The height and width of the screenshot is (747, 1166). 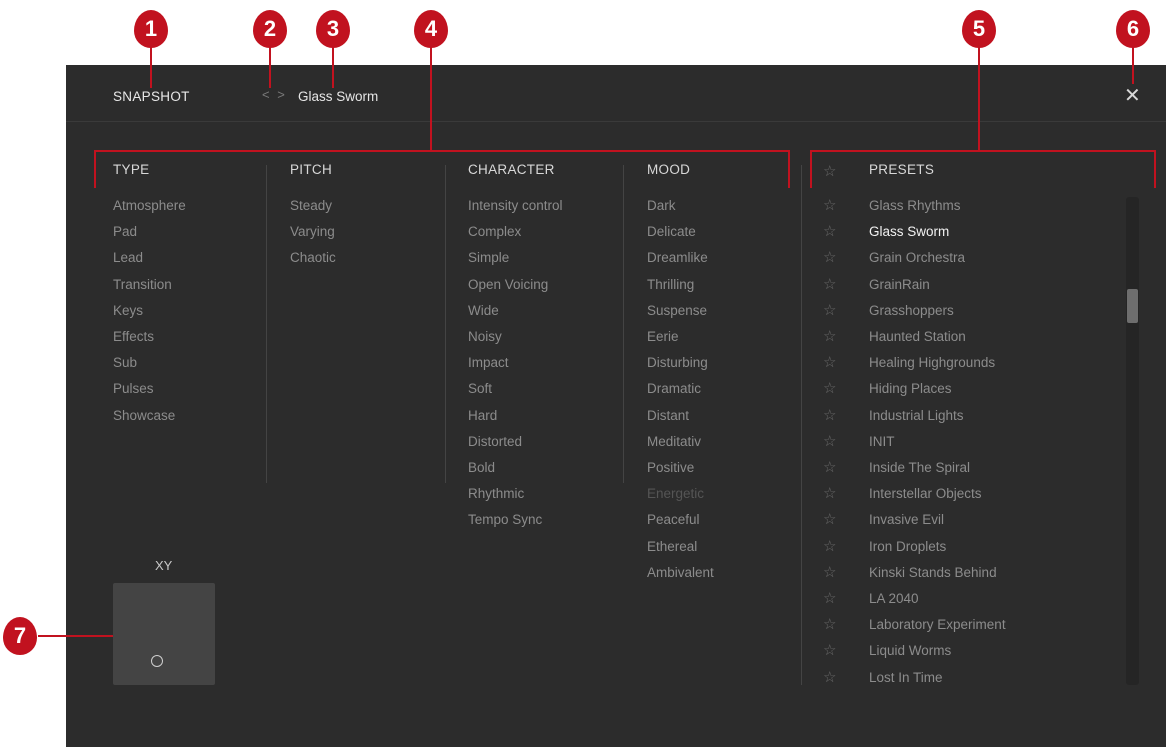 What do you see at coordinates (680, 363) in the screenshot?
I see `filter-tag: Disturbing` at bounding box center [680, 363].